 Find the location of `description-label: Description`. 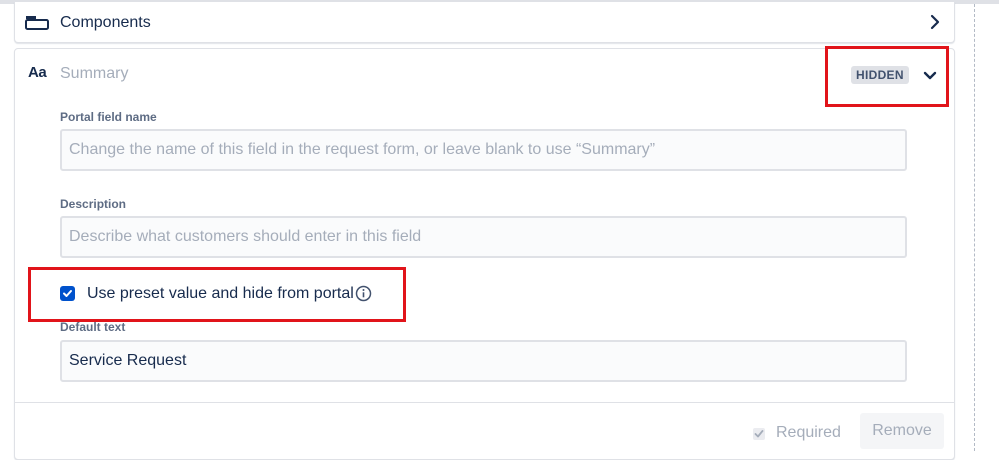

description-label: Description is located at coordinates (93, 204).